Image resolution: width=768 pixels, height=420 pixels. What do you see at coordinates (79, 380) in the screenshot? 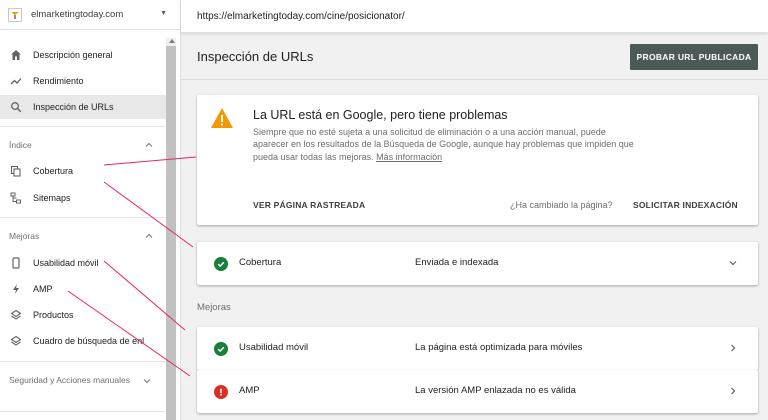
I see `section-header-security: Seguridad y Acciones manuales` at bounding box center [79, 380].